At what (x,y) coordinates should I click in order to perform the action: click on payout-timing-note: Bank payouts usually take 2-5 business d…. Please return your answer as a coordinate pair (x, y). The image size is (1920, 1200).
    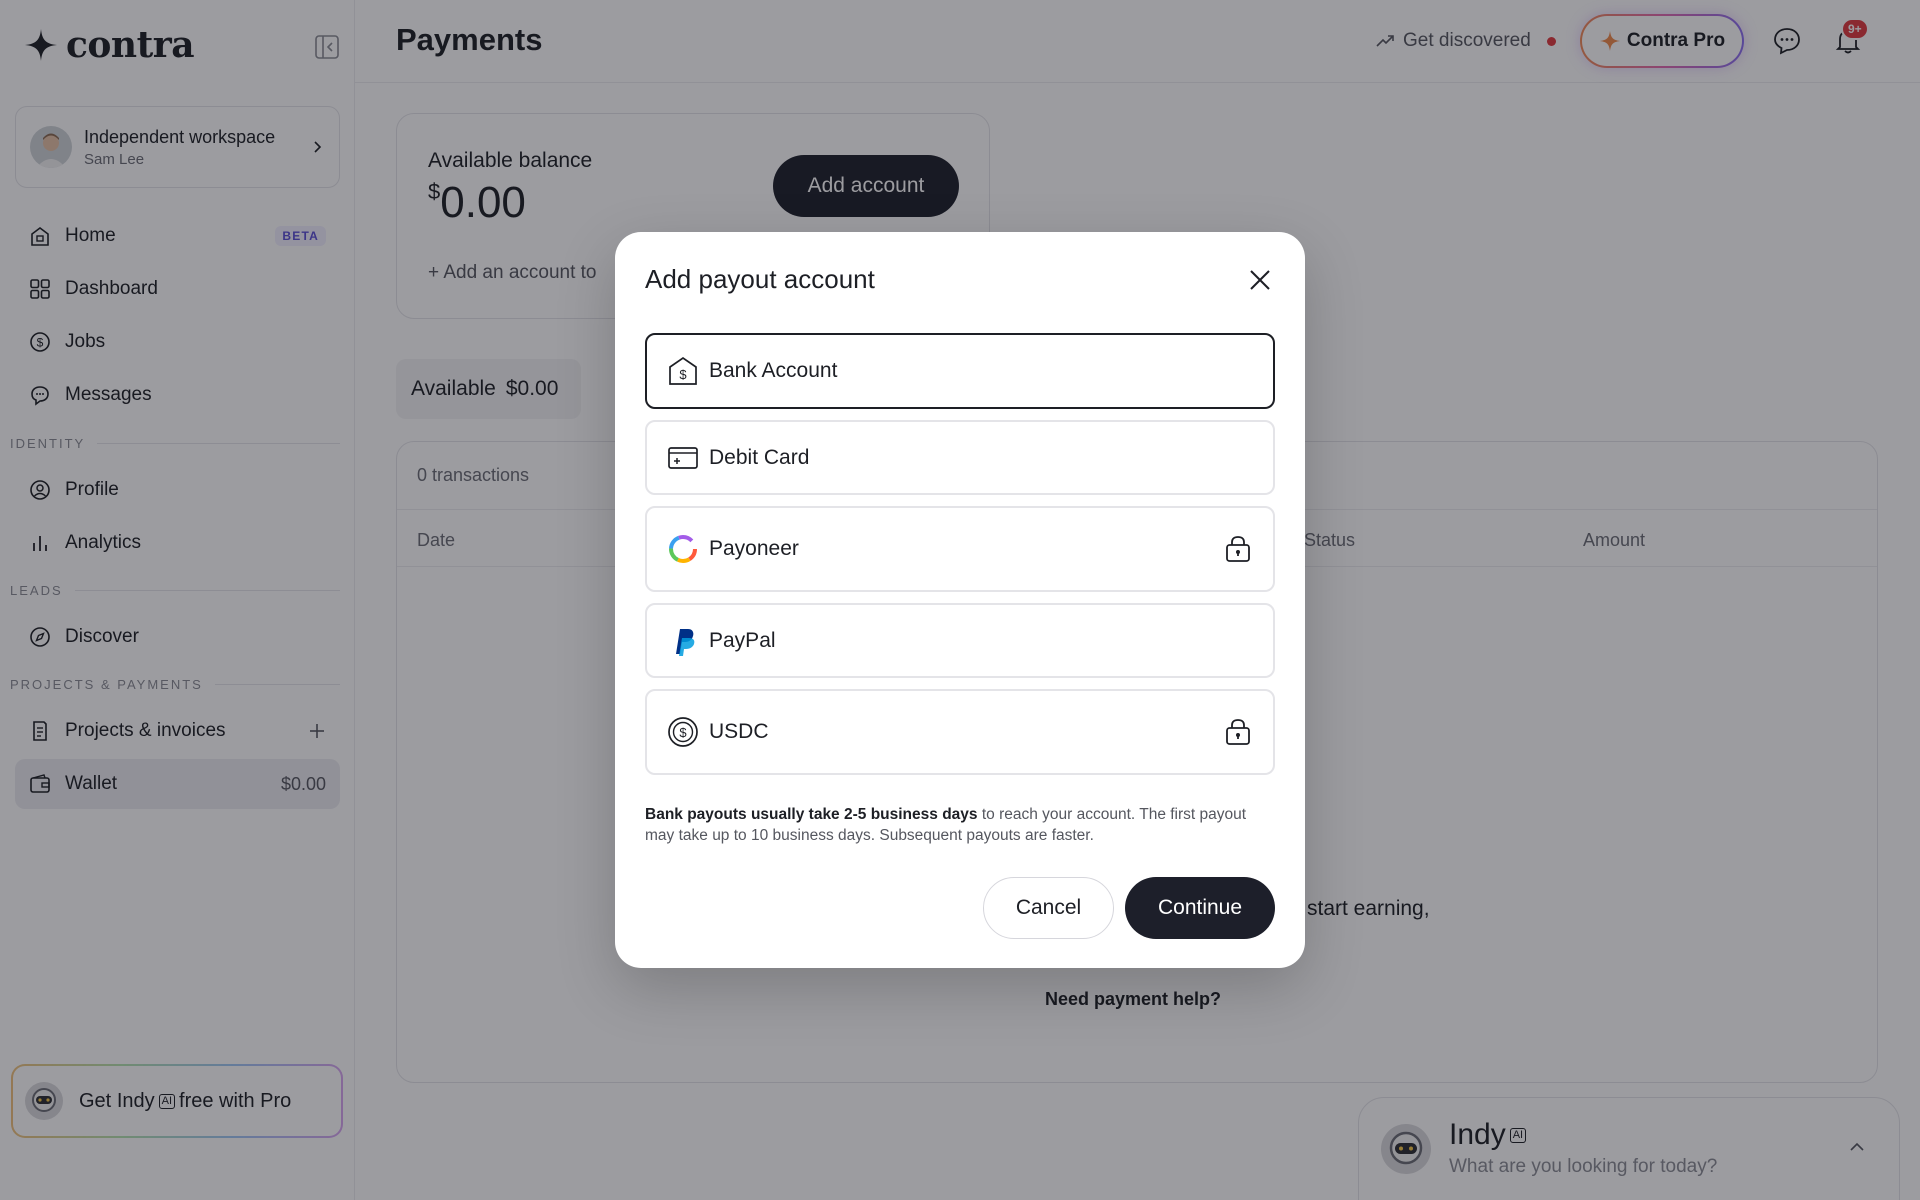
    Looking at the image, I should click on (946, 825).